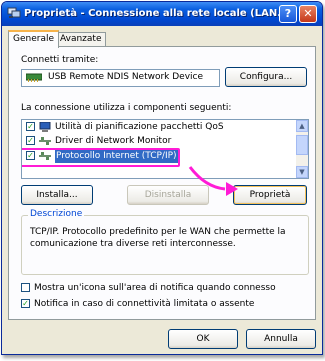  What do you see at coordinates (139, 127) in the screenshot?
I see `component-label: Utilità di pianificazione pacchetti QoS` at bounding box center [139, 127].